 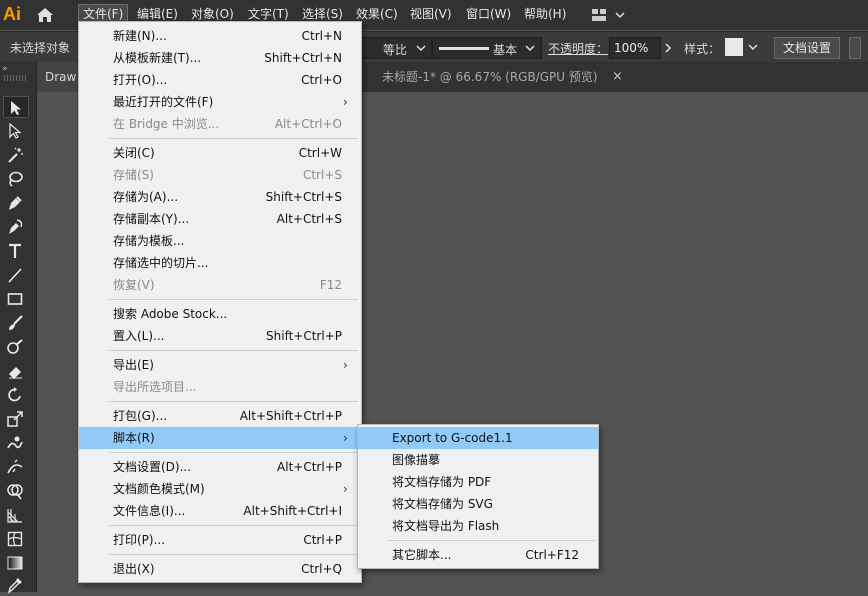 What do you see at coordinates (855, 48) in the screenshot?
I see `preferences-button` at bounding box center [855, 48].